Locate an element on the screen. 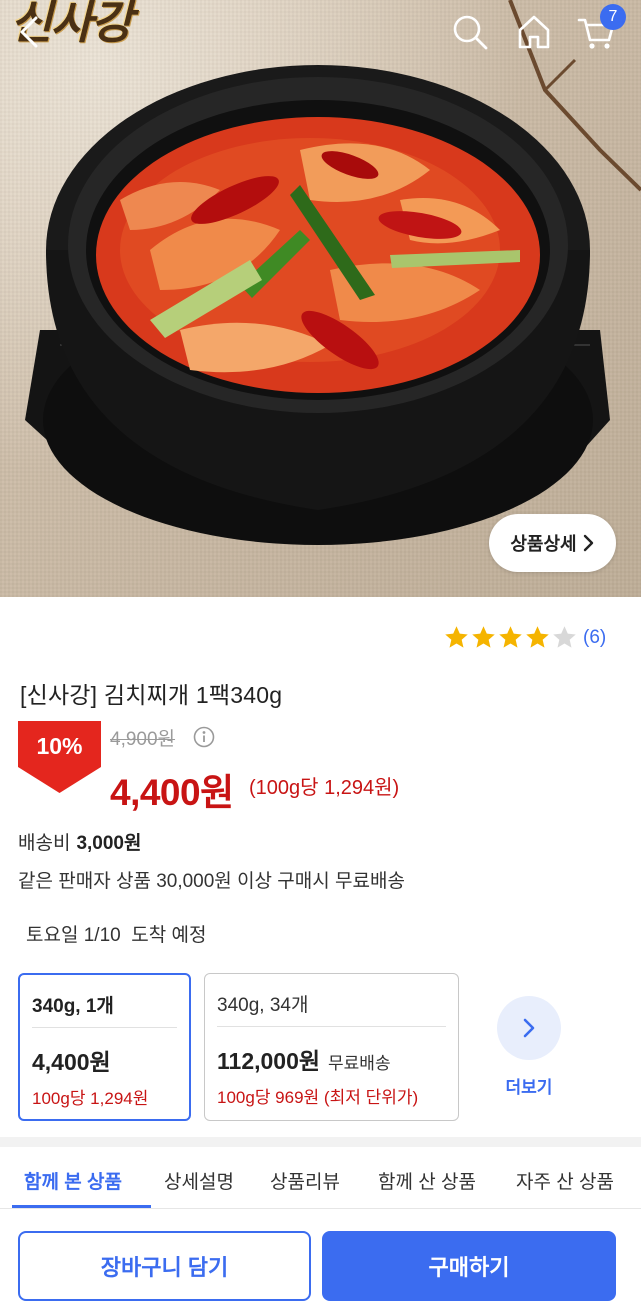  unit-price: (100g당 1,294원) is located at coordinates (324, 788).